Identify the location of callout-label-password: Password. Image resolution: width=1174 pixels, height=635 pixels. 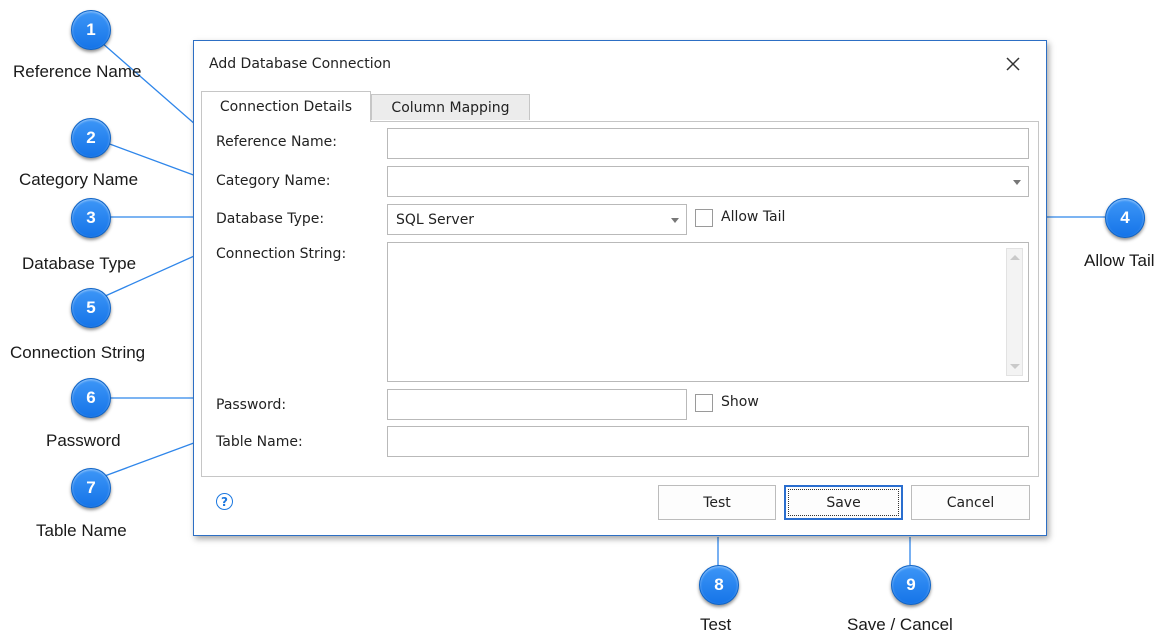
(83, 440).